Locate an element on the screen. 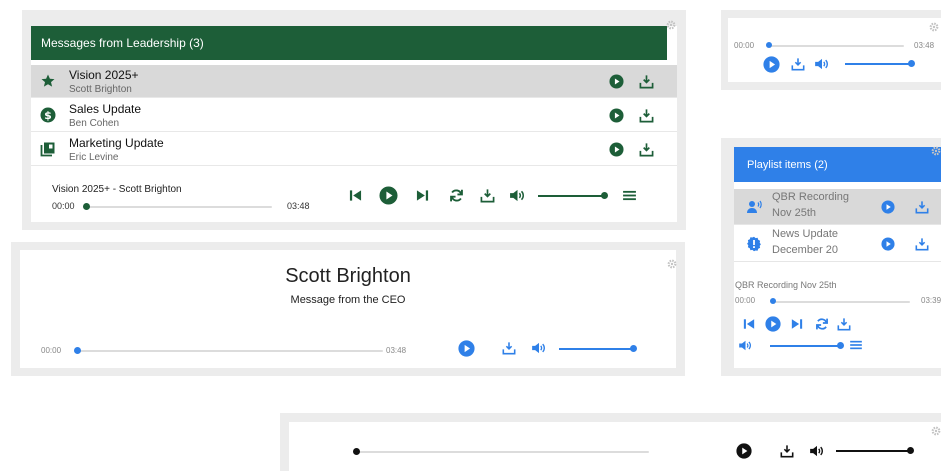 The width and height of the screenshot is (941, 471). playlist-header: Playlist items (2) is located at coordinates (837, 164).